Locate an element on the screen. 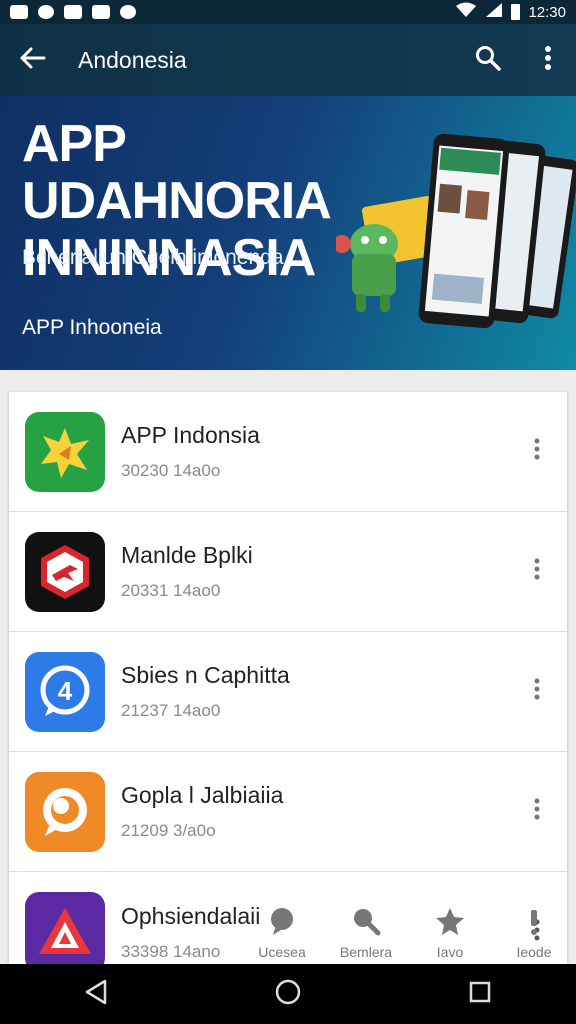 The image size is (576, 1024). star-icon is located at coordinates (450, 923).